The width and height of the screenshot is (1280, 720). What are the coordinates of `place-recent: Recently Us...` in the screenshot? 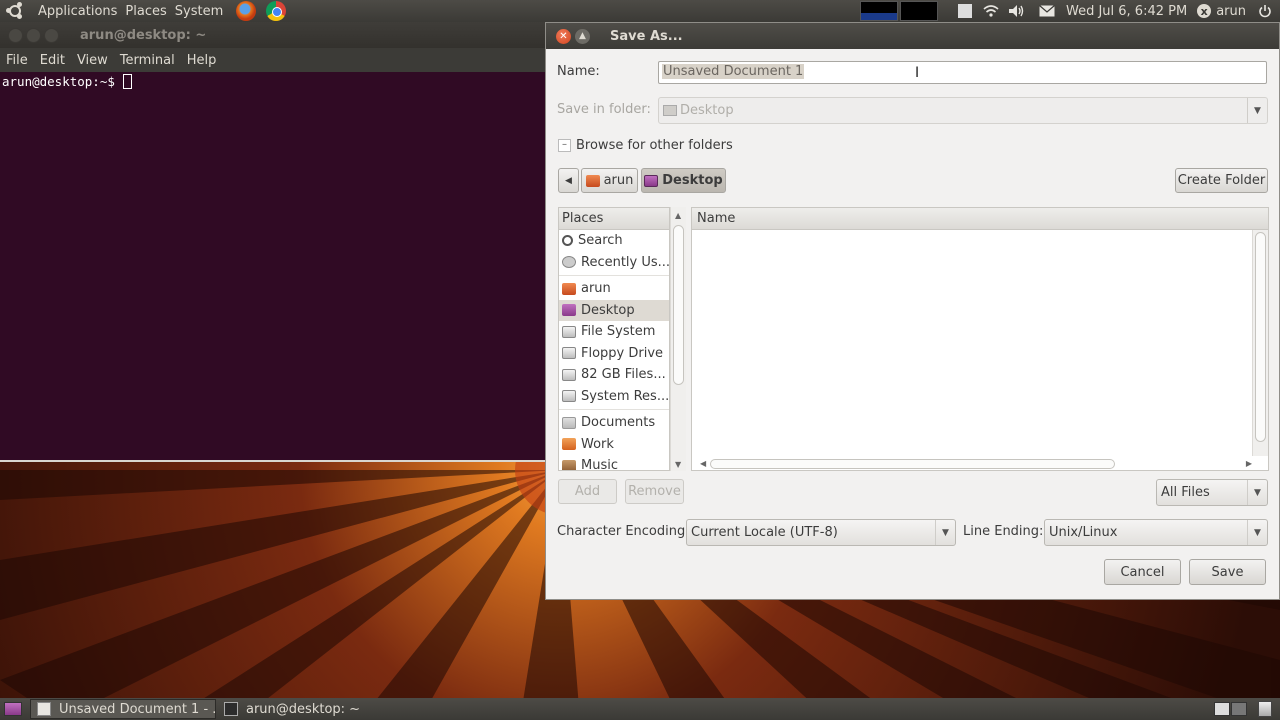 It's located at (614, 263).